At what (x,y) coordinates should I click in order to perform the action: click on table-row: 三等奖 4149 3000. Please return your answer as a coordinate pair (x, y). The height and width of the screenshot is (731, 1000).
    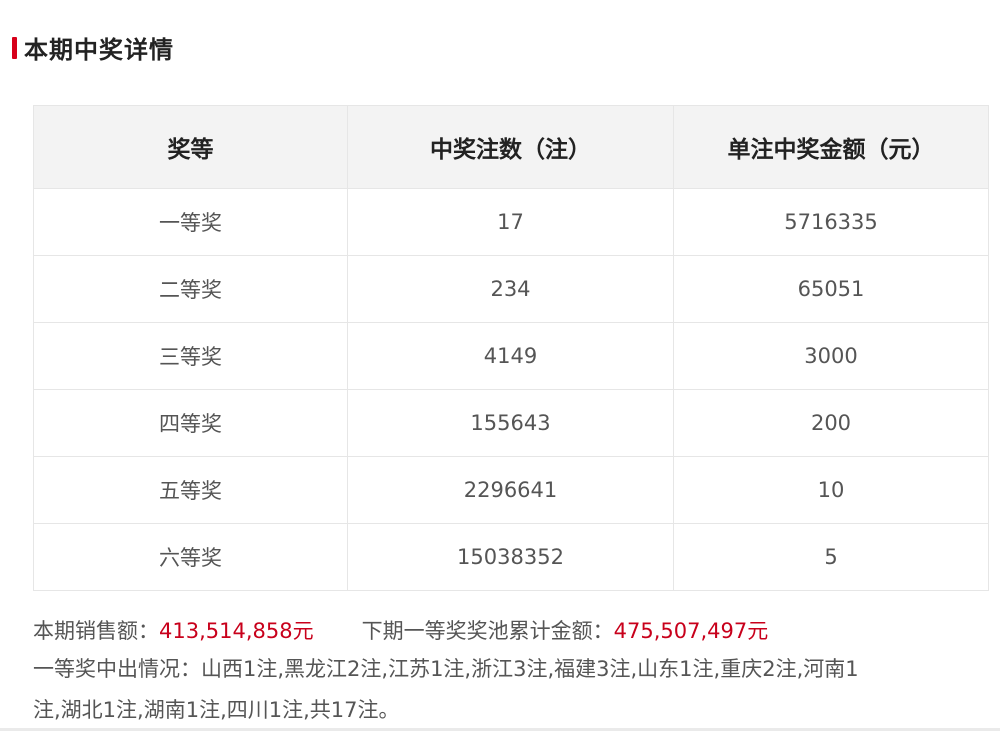
    Looking at the image, I should click on (511, 356).